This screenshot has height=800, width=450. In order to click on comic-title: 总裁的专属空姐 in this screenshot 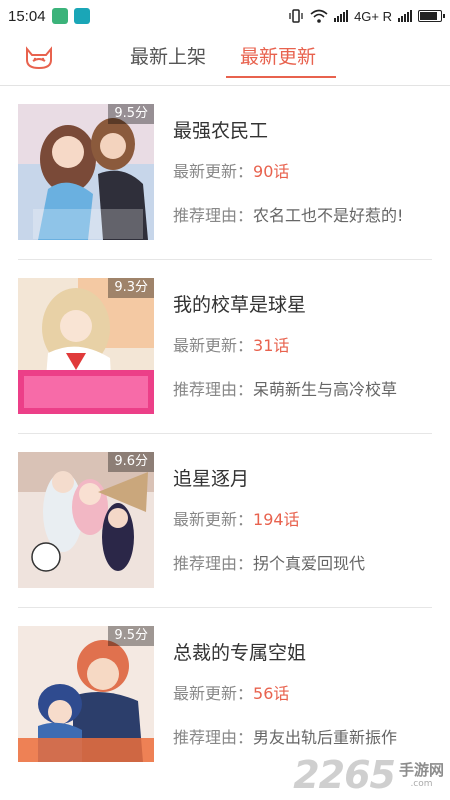, I will do `click(240, 653)`.